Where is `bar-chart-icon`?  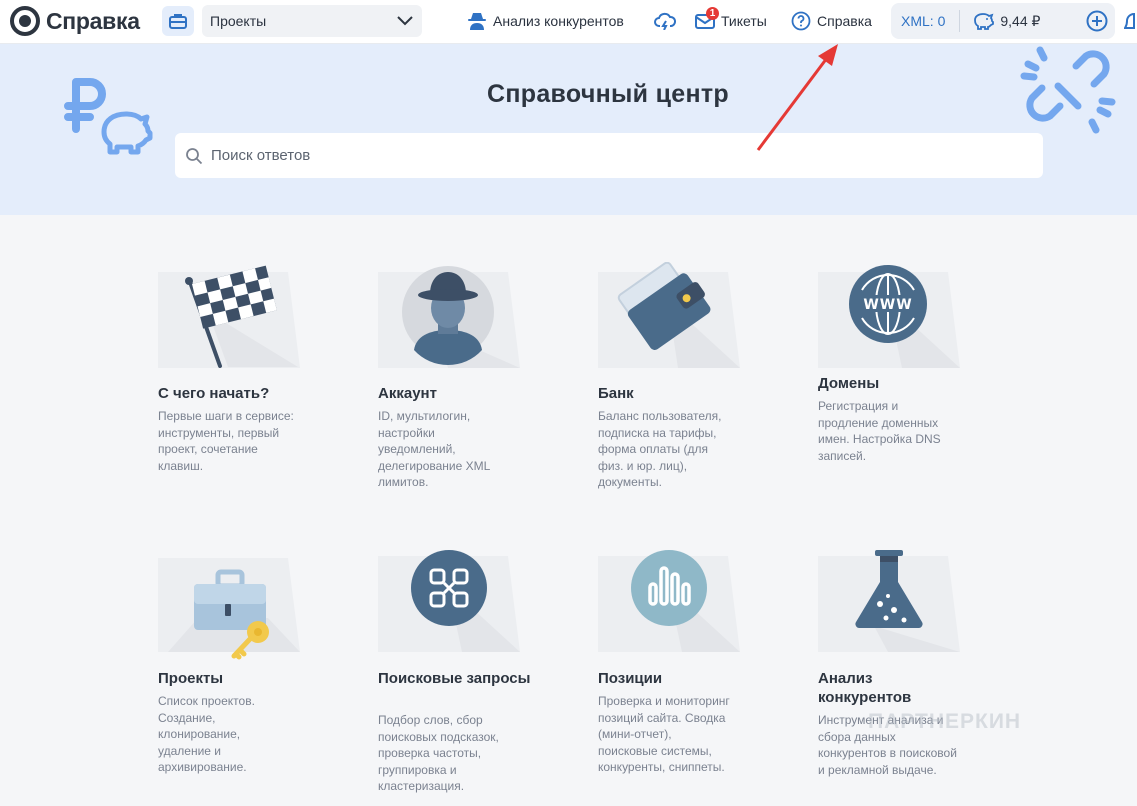 bar-chart-icon is located at coordinates (669, 601).